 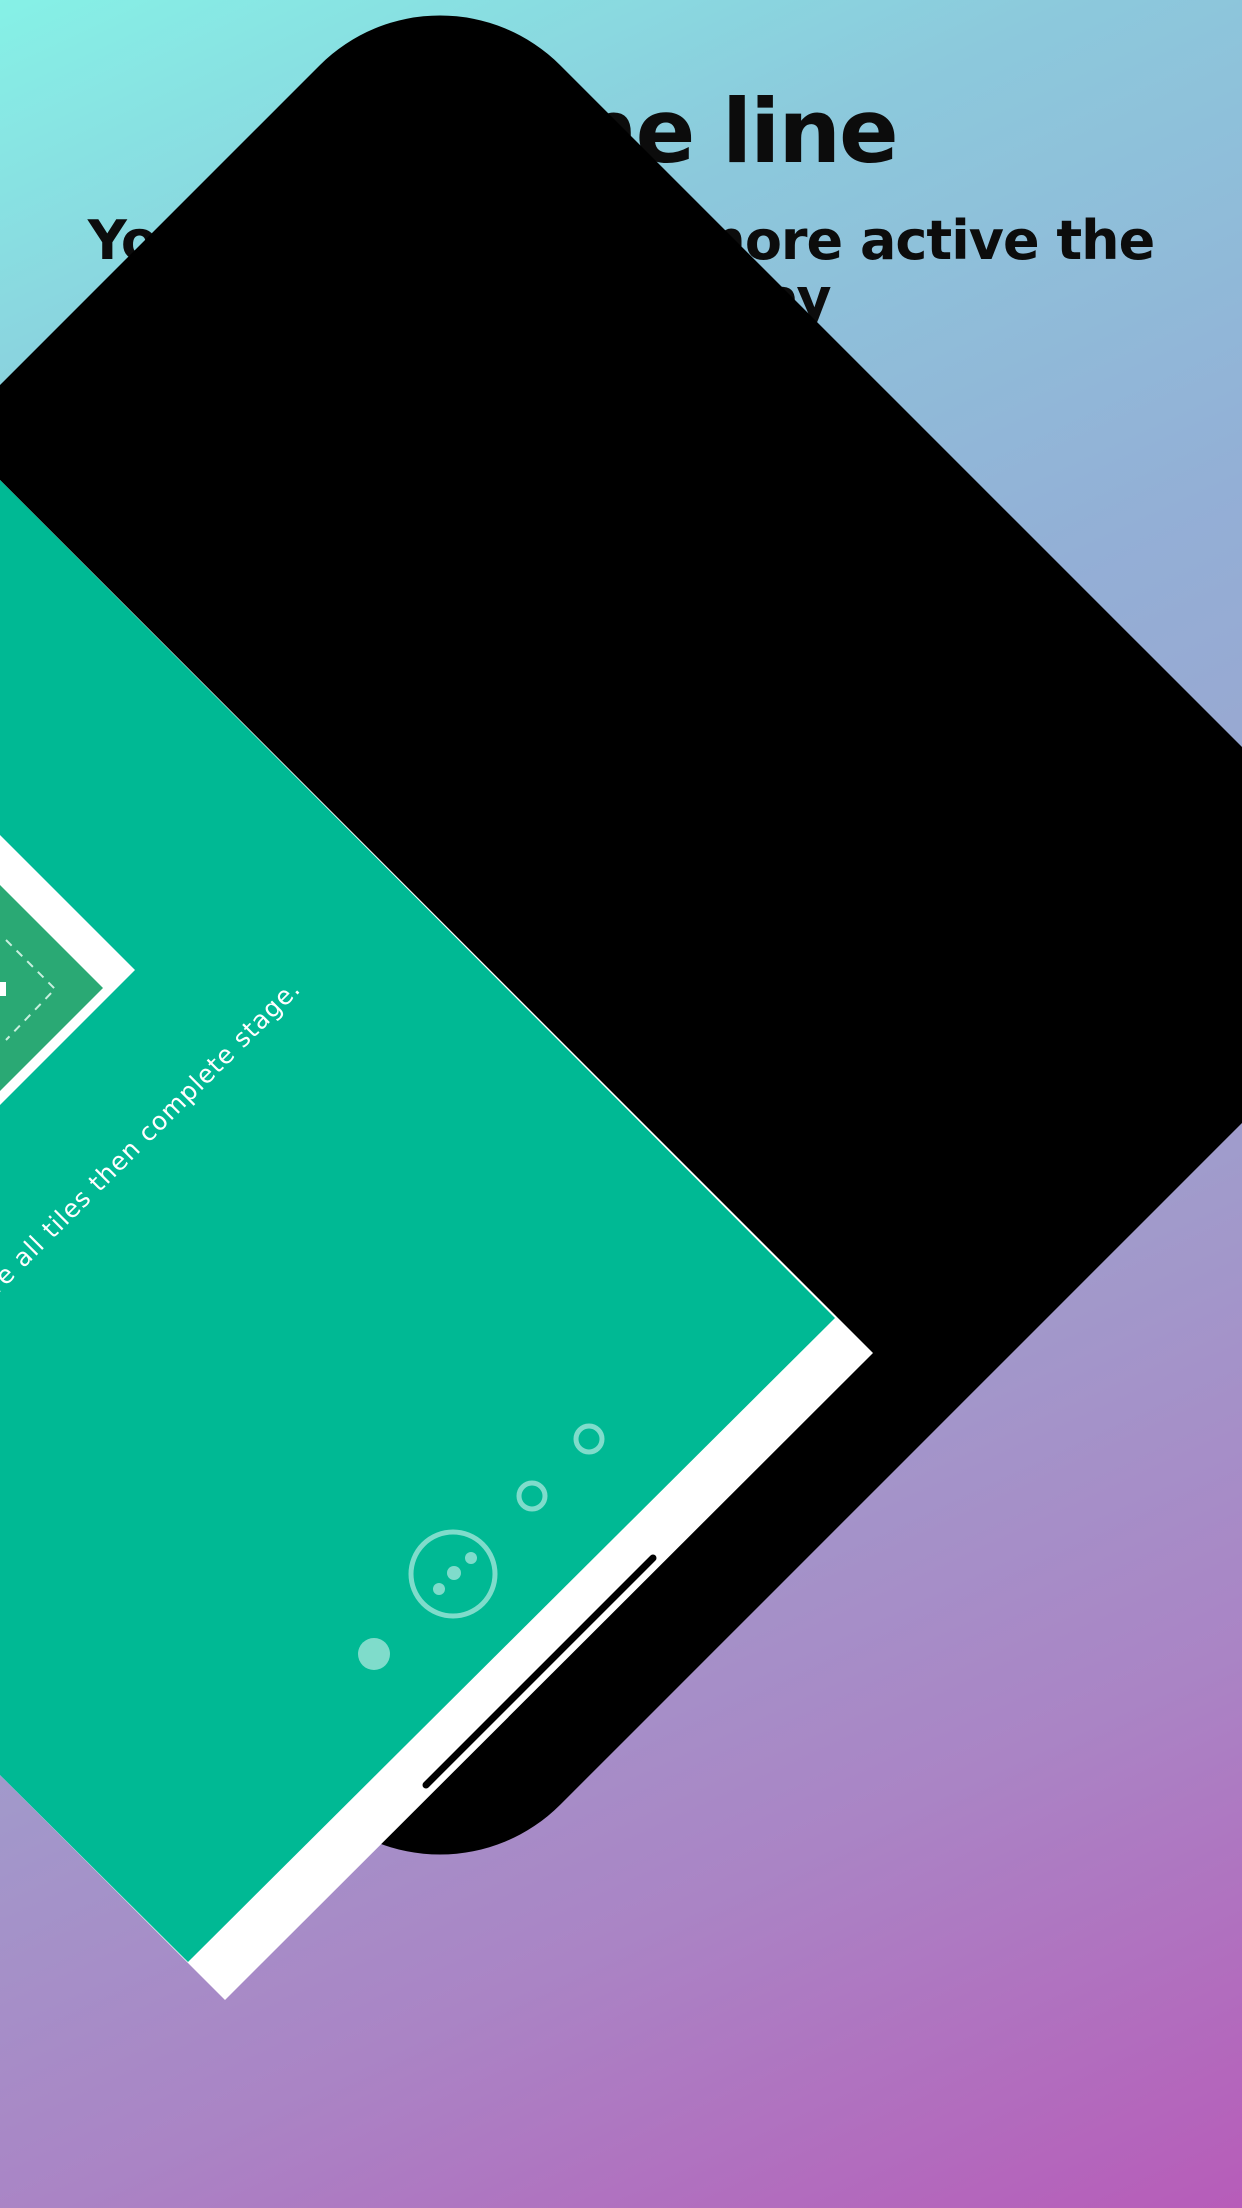 I want to click on board-tile-highlight, so click(x=3, y=989).